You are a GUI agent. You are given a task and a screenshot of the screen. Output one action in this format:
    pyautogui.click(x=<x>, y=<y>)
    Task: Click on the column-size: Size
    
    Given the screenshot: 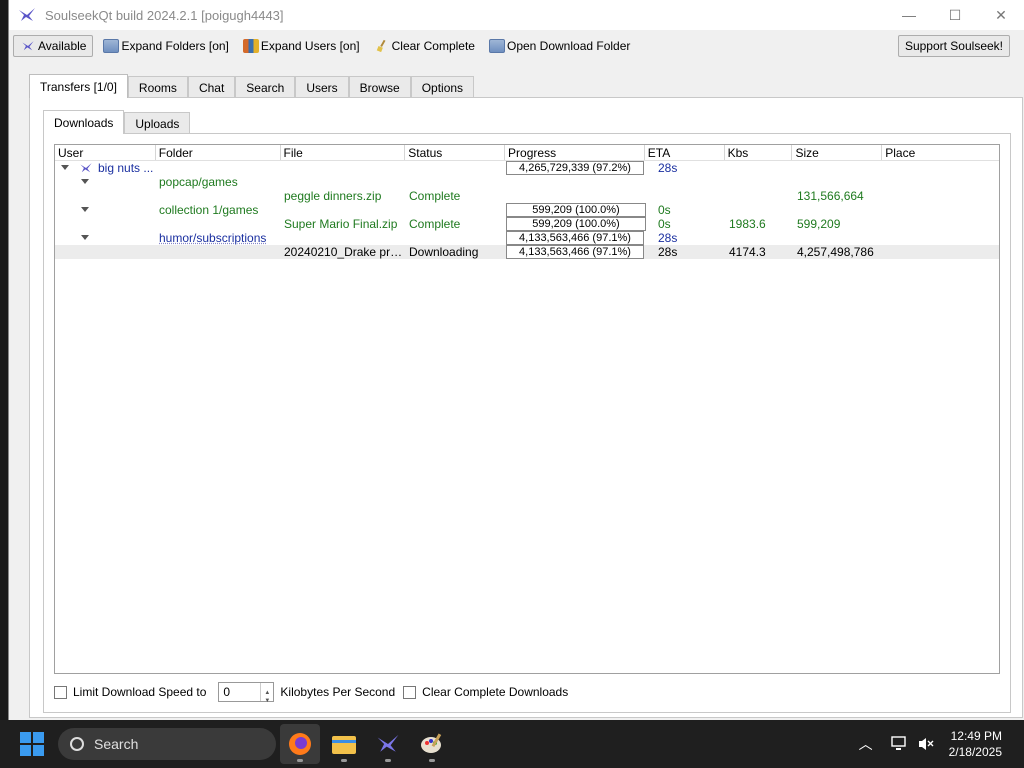 What is the action you would take?
    pyautogui.click(x=837, y=152)
    